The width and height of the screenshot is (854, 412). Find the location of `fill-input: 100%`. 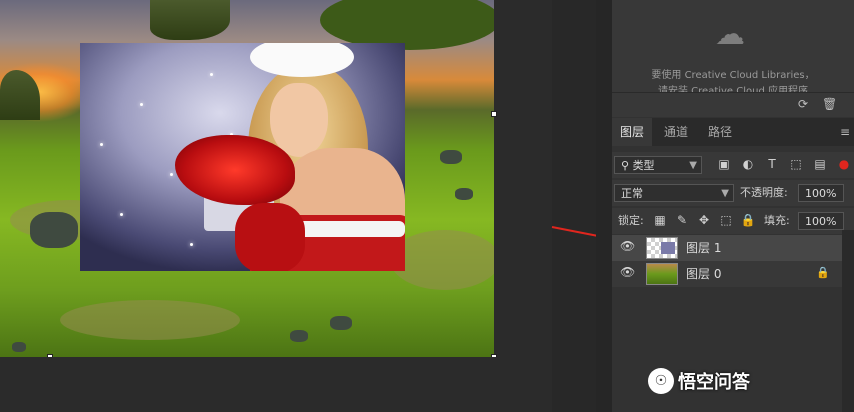

fill-input: 100% is located at coordinates (821, 221).